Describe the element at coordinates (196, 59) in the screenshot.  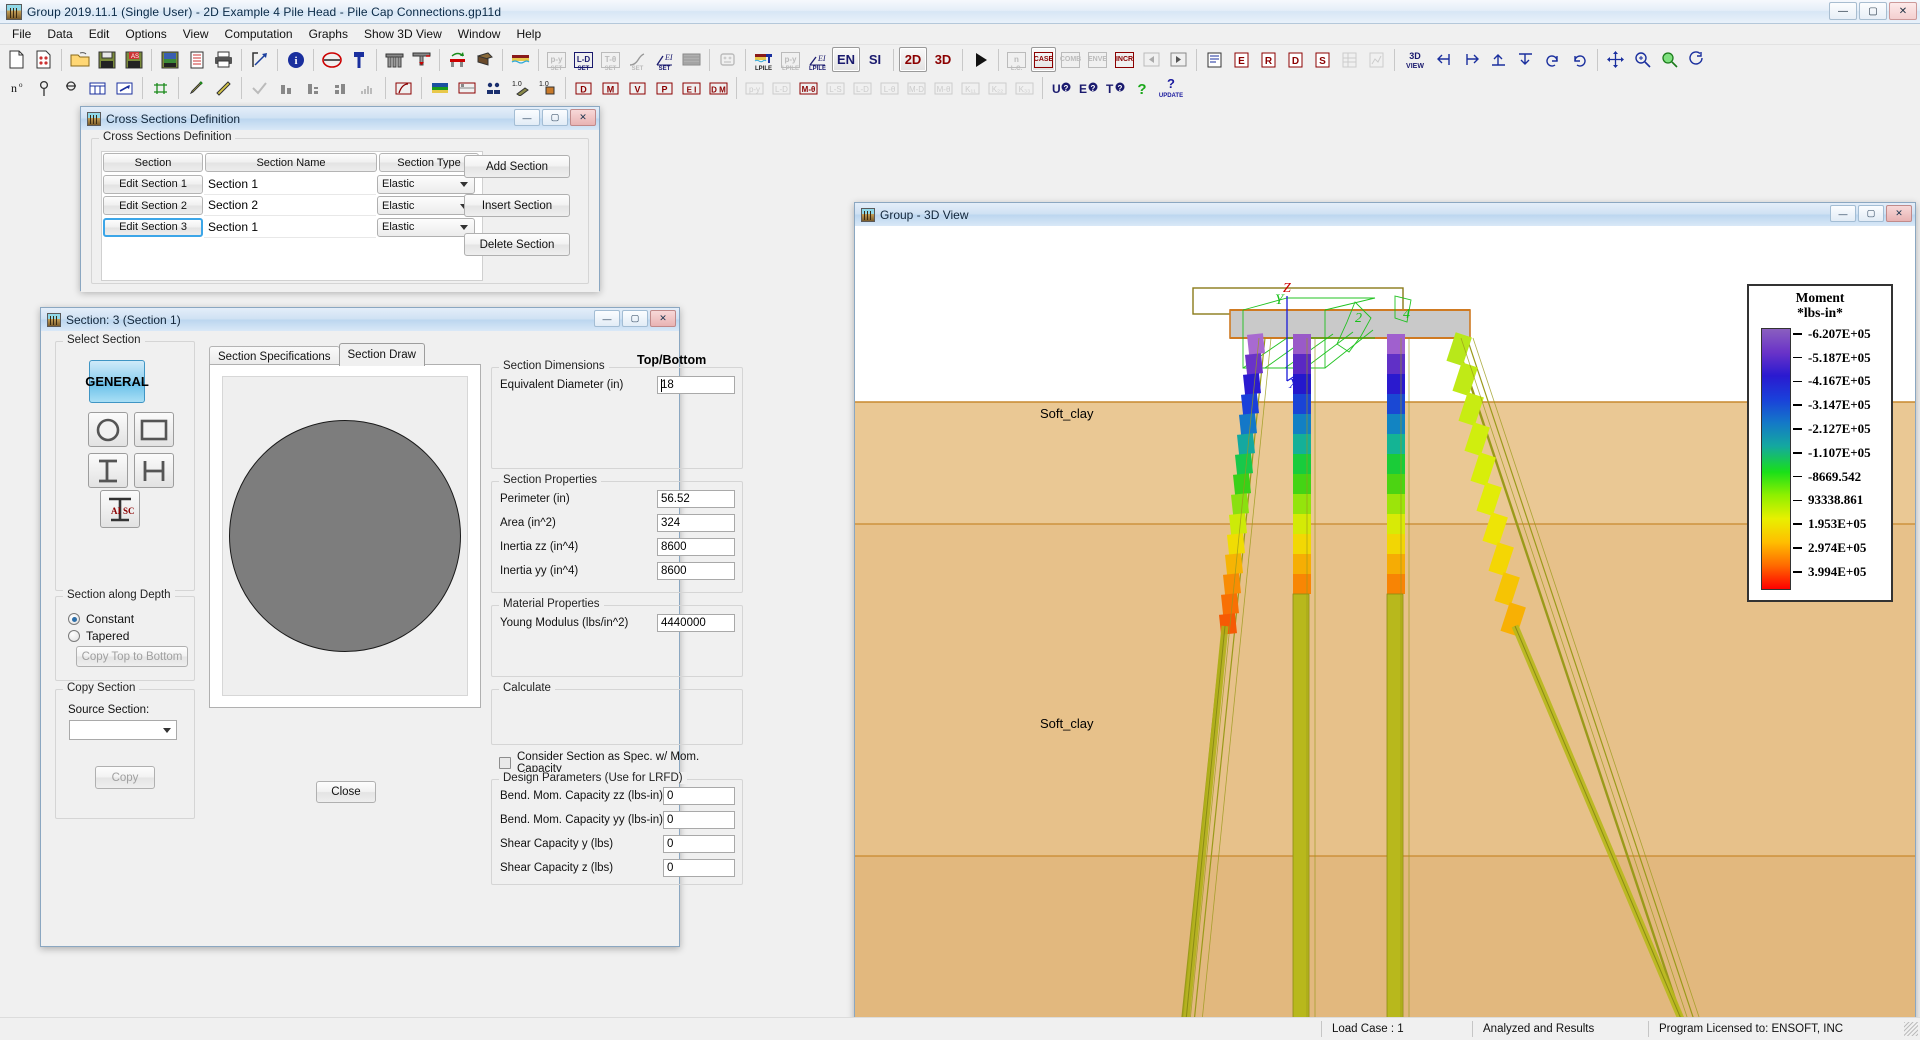
I see `text-report-icon` at that location.